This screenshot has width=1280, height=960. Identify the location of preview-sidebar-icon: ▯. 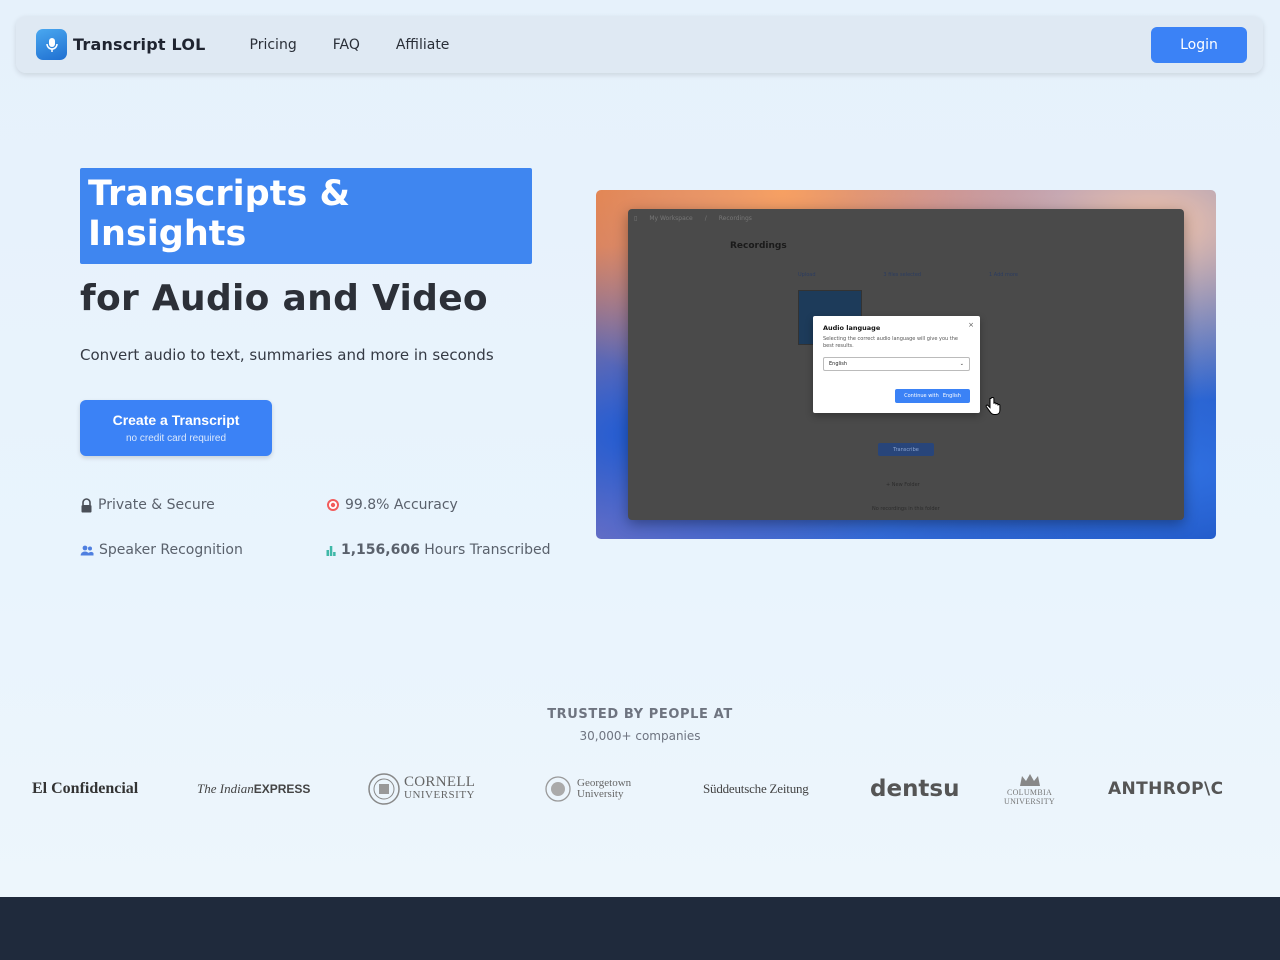
(636, 218).